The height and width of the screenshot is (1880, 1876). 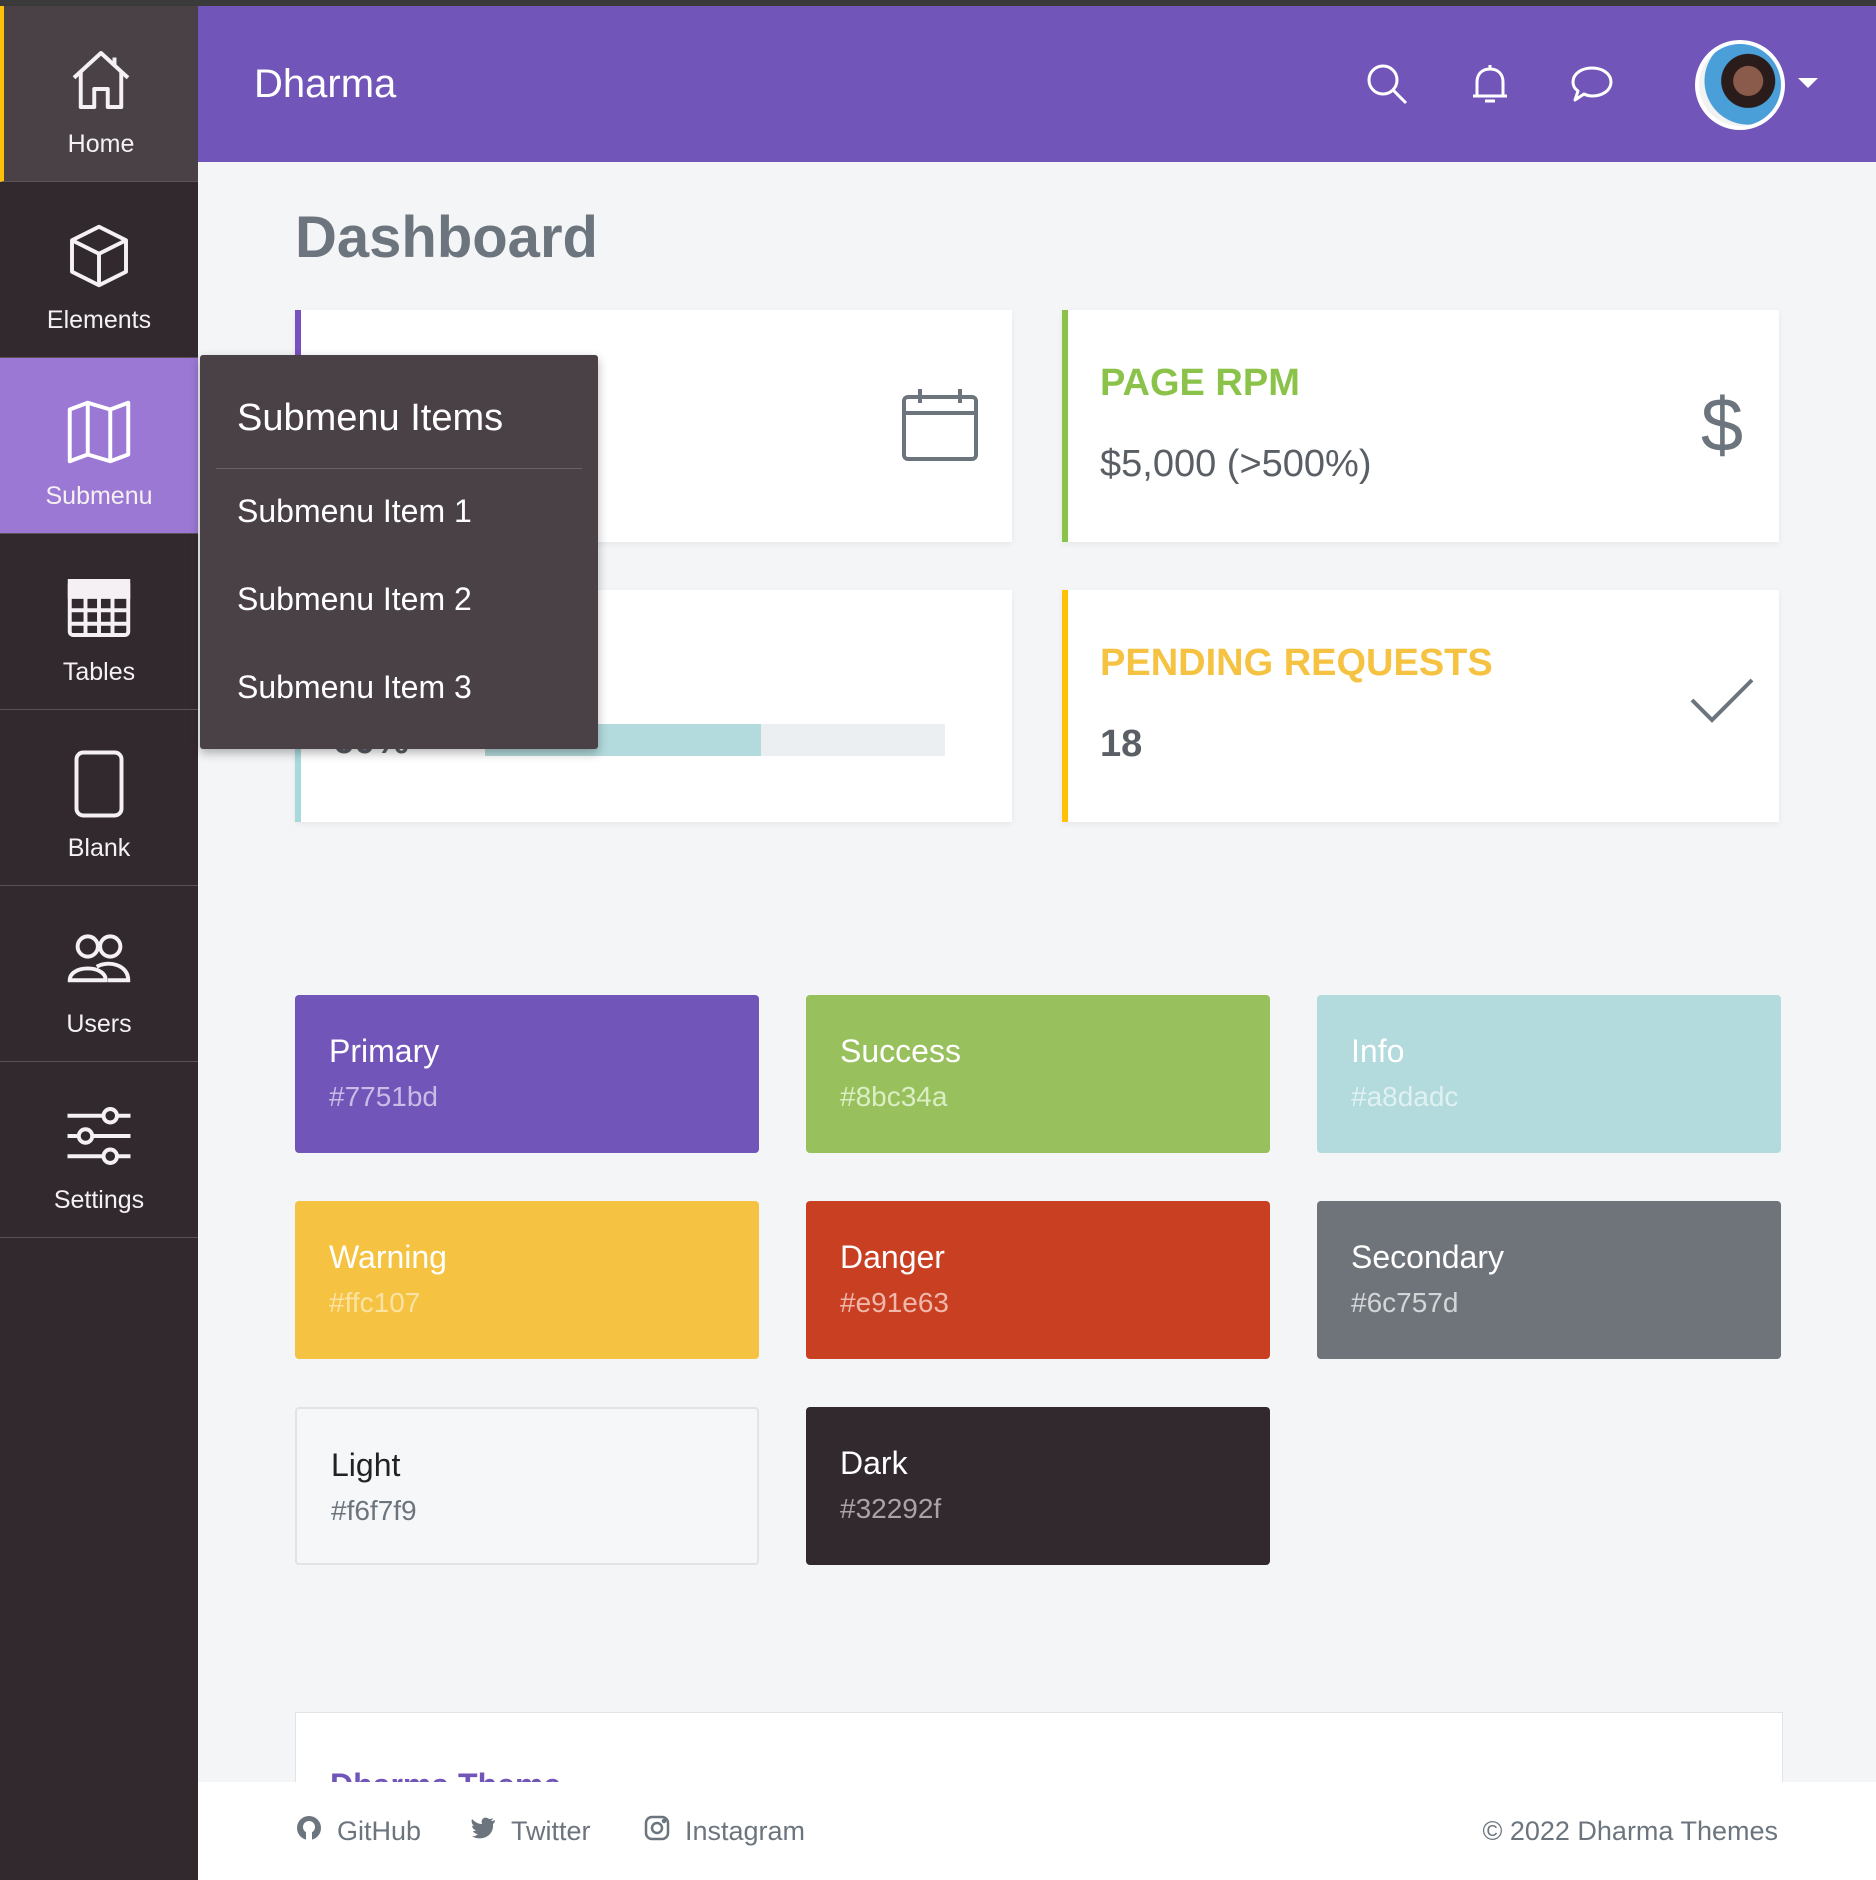 What do you see at coordinates (1420, 426) in the screenshot?
I see `stat-card: PAGE RPM $5,000 (>500%) $` at bounding box center [1420, 426].